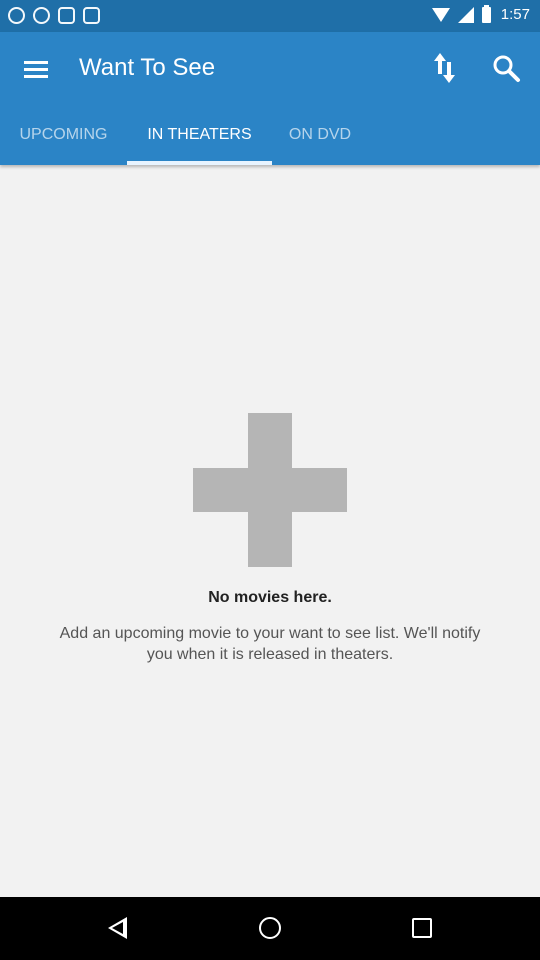  I want to click on app-bar: Want To See UPCOMING IN THEATERS ON DVD, so click(270, 98).